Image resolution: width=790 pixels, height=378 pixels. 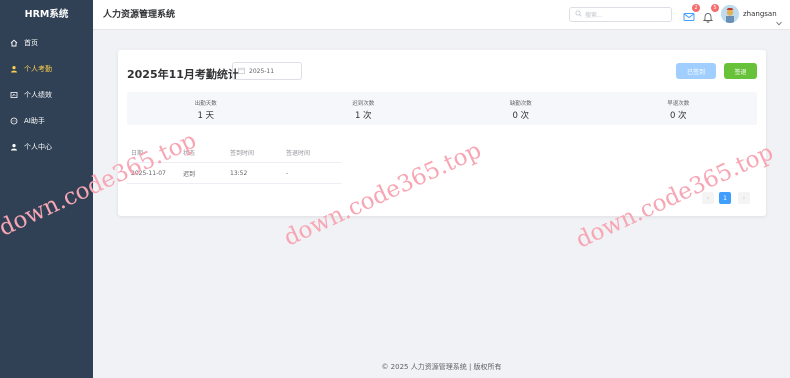 What do you see at coordinates (46, 43) in the screenshot?
I see `sidebar-item-home: 首页` at bounding box center [46, 43].